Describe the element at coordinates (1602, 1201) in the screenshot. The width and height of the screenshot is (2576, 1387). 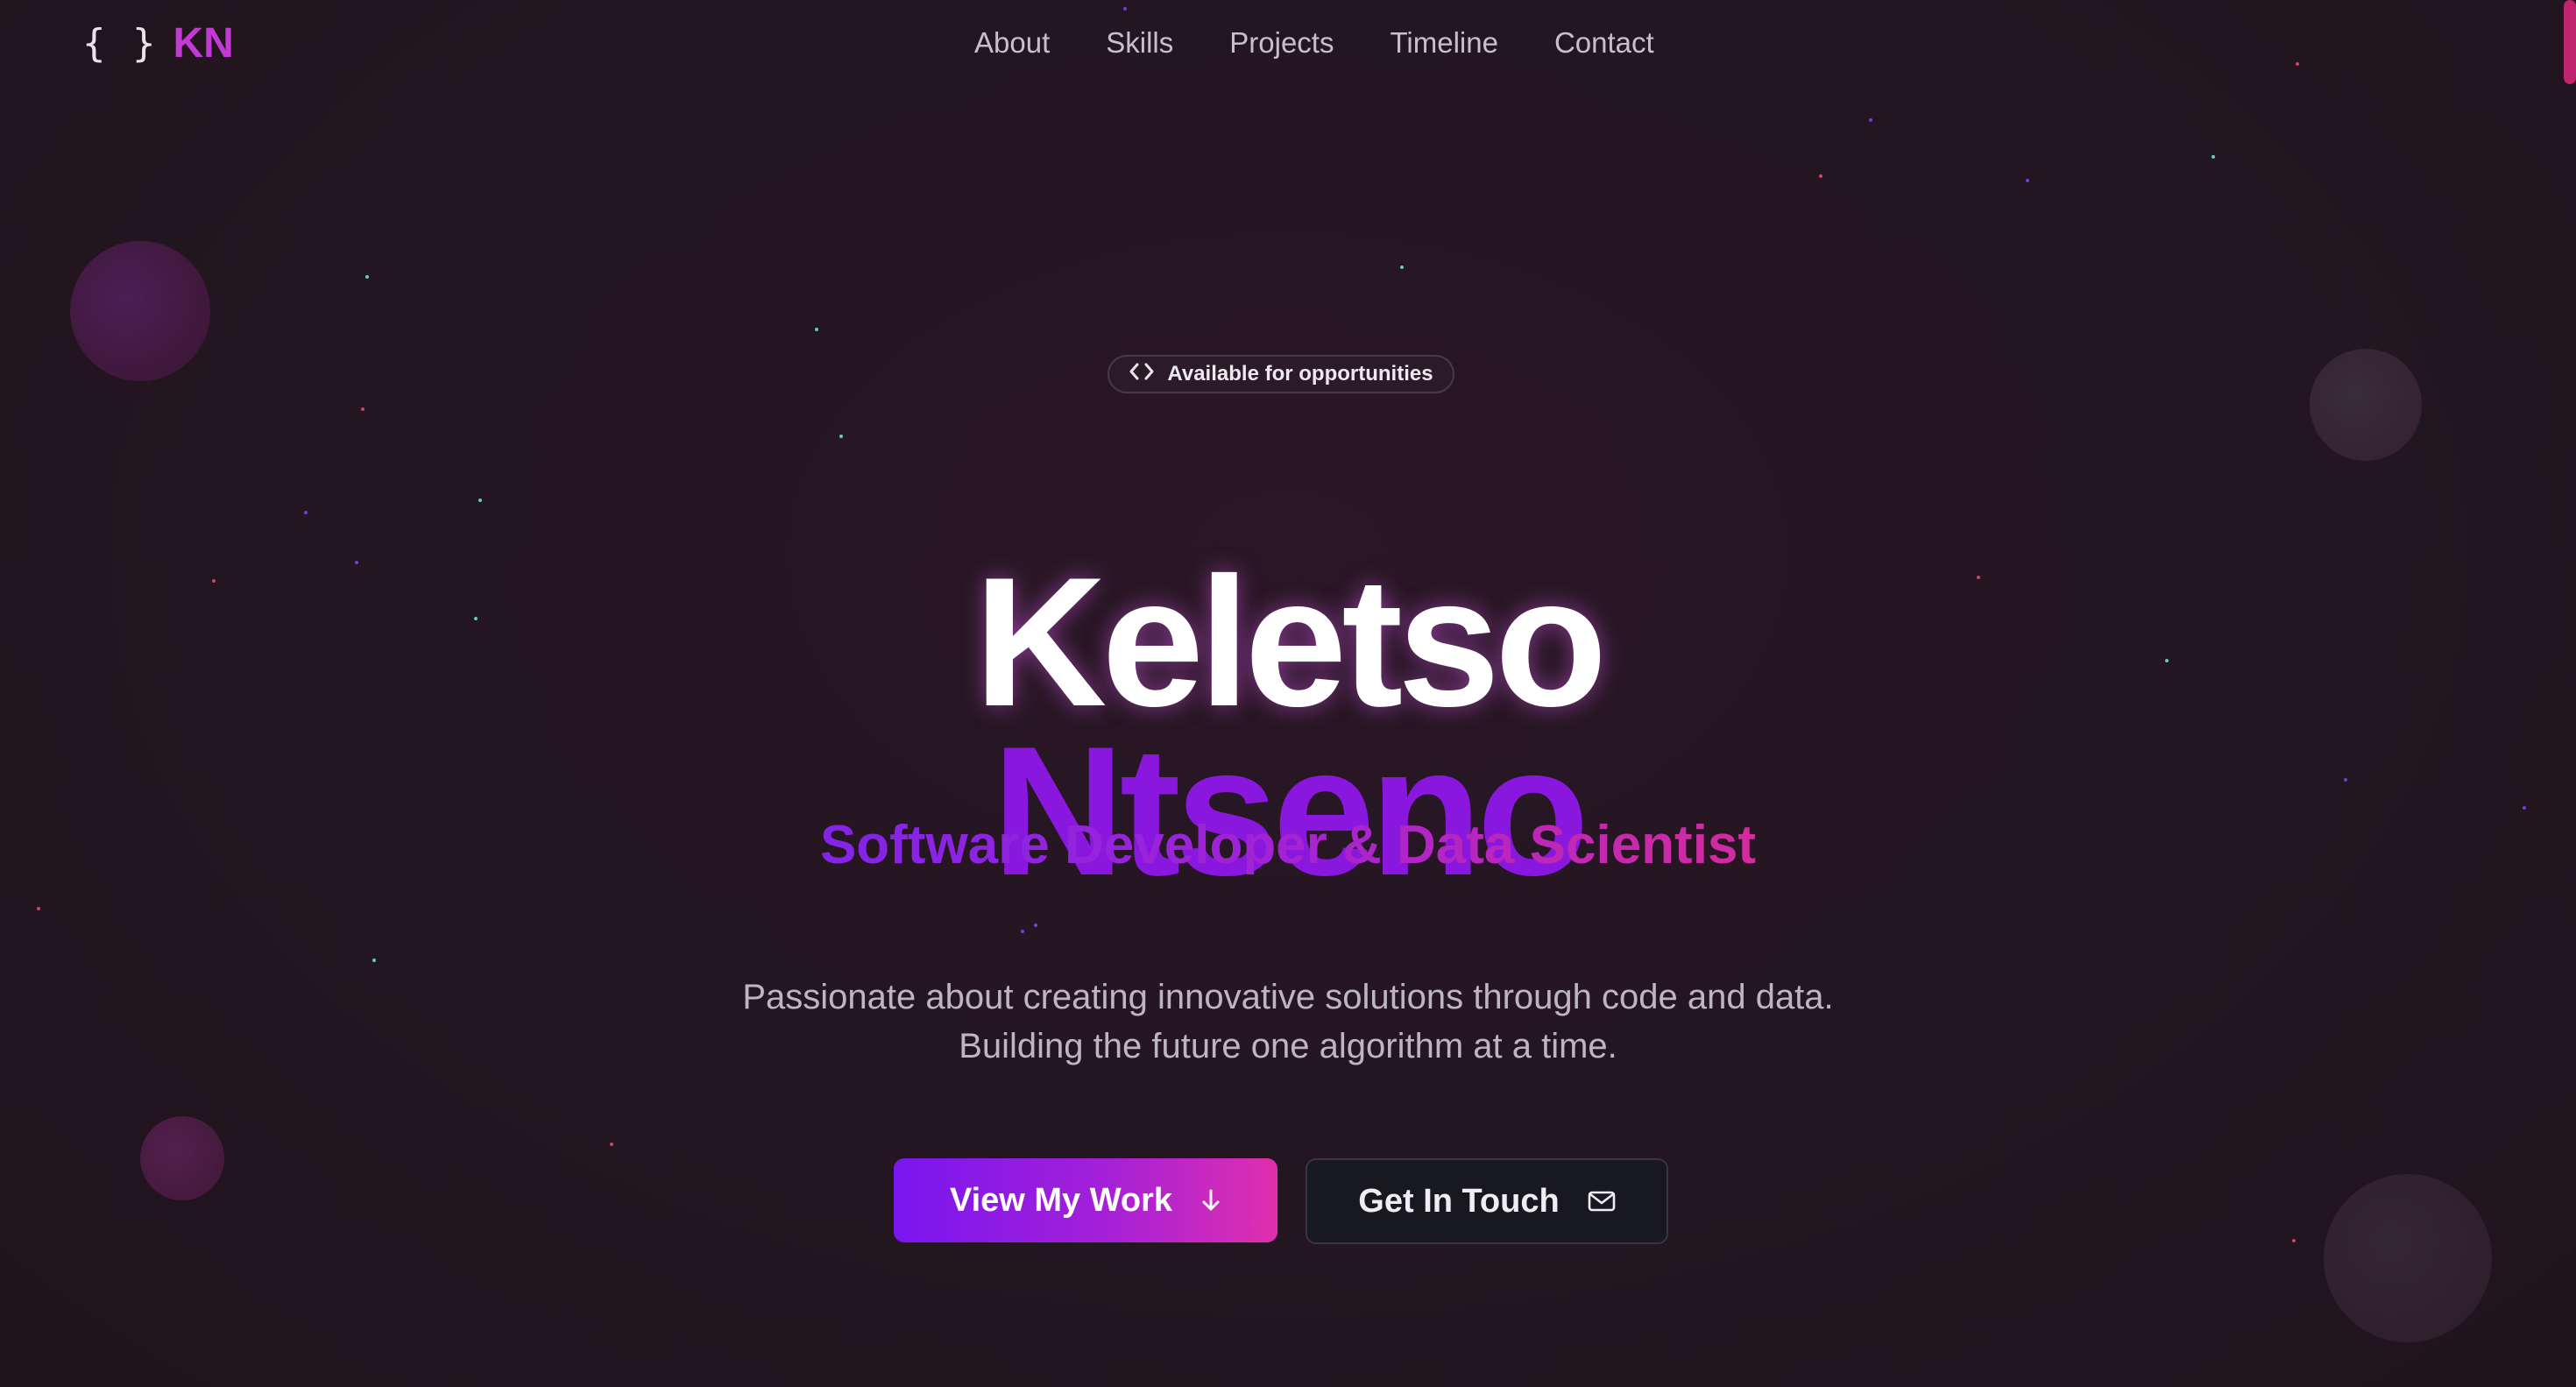
I see `mail-icon` at that location.